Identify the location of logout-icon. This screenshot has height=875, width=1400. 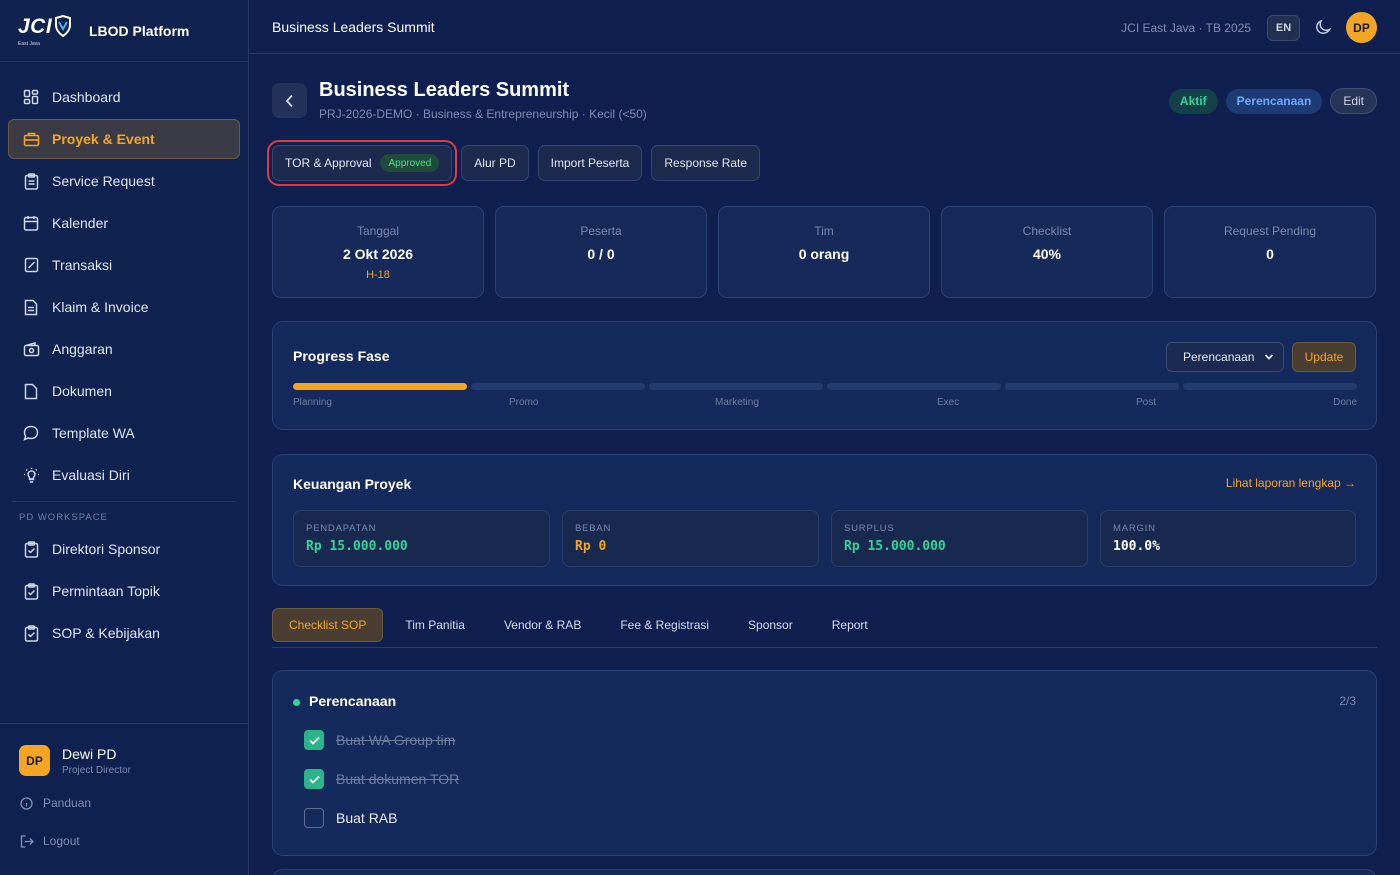
(27, 841).